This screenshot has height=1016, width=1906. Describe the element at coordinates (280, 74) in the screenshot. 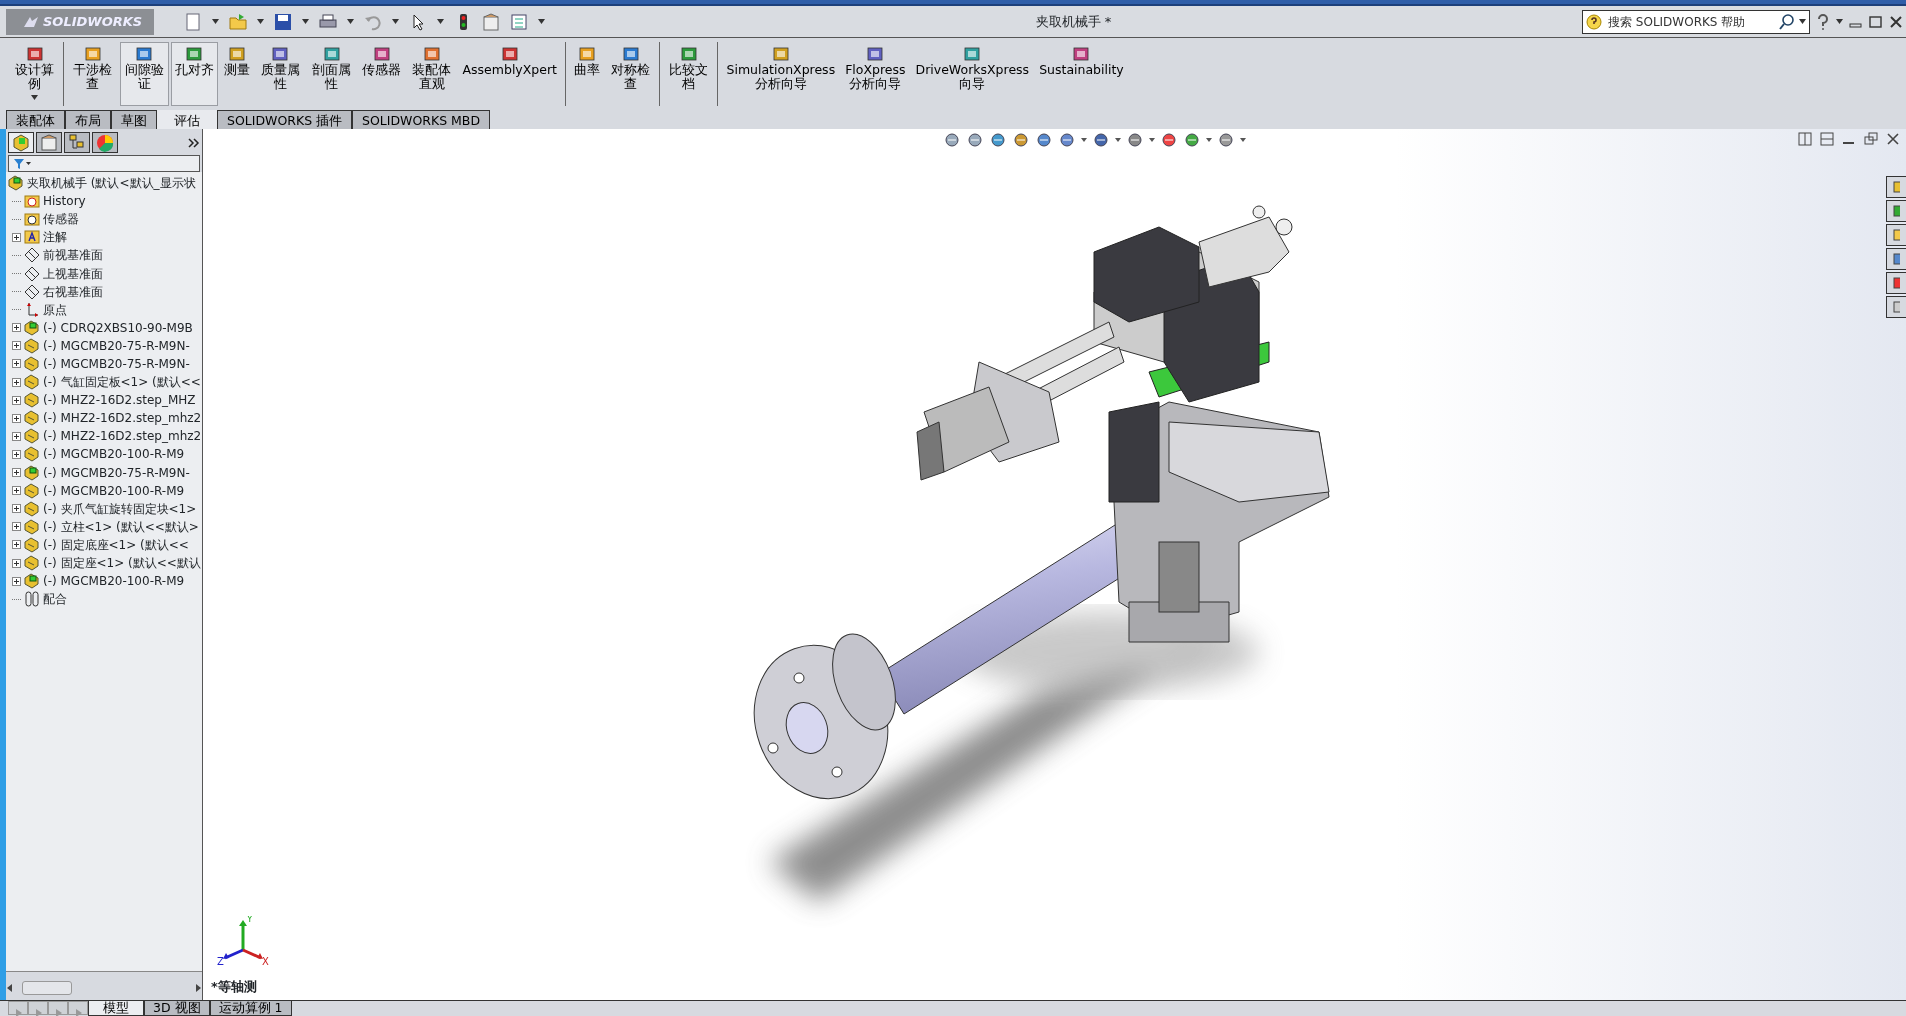

I see `tool-button: 质量属性` at that location.